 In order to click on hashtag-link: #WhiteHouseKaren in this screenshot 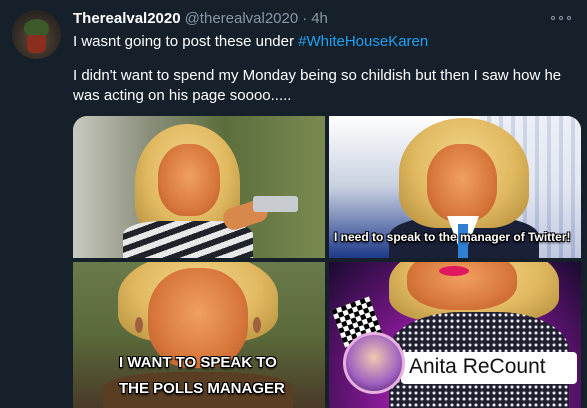, I will do `click(363, 41)`.